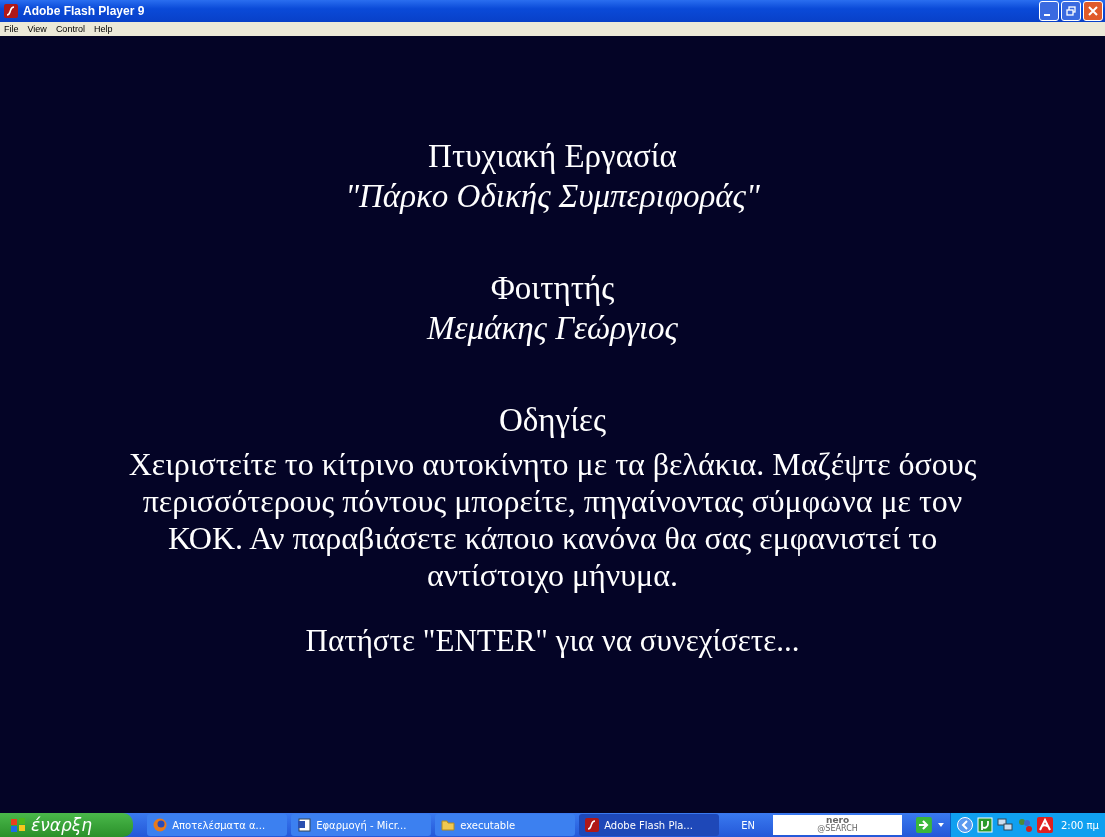 This screenshot has height=837, width=1105. Describe the element at coordinates (103, 29) in the screenshot. I see `menu-item: Help` at that location.